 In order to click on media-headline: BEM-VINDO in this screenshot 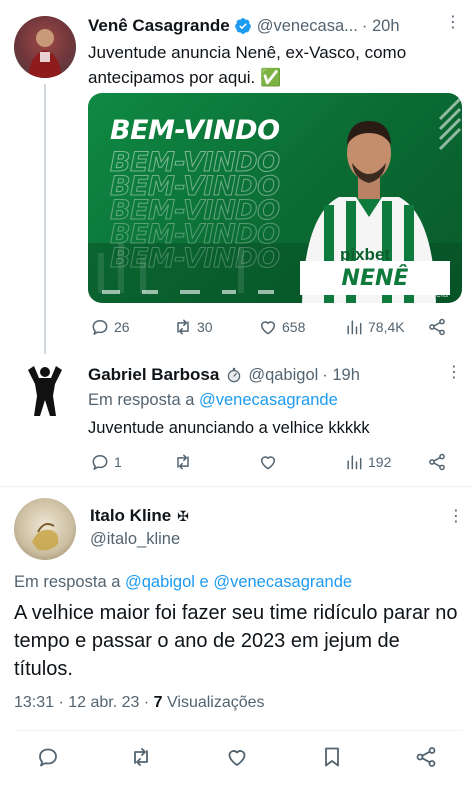, I will do `click(195, 130)`.